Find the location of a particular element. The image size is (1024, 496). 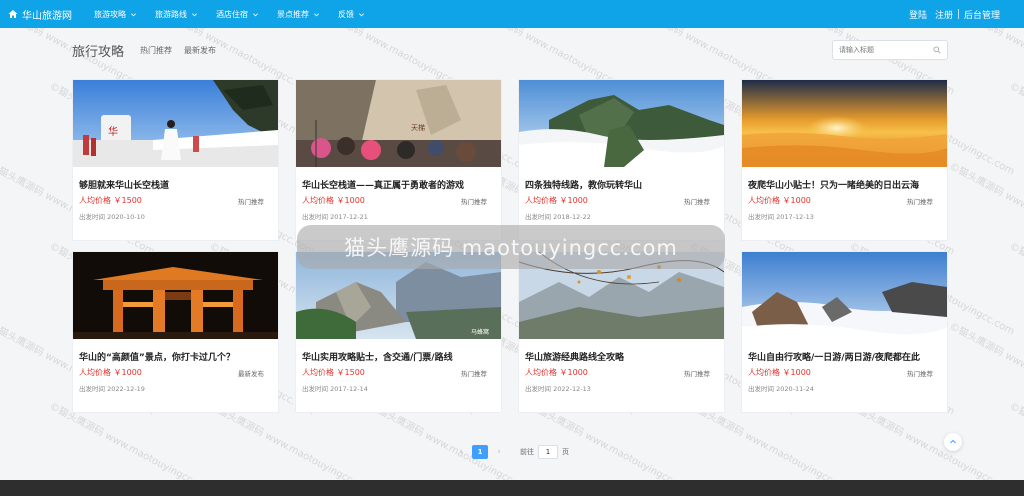

prev-page-button: ‹ is located at coordinates (461, 452).